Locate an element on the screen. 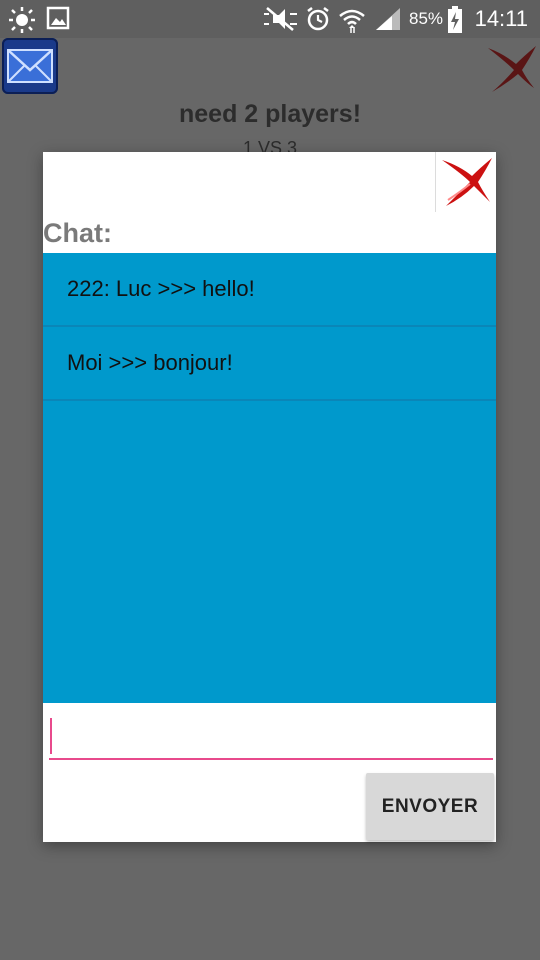 This screenshot has height=960, width=540. mail-icon is located at coordinates (30, 66).